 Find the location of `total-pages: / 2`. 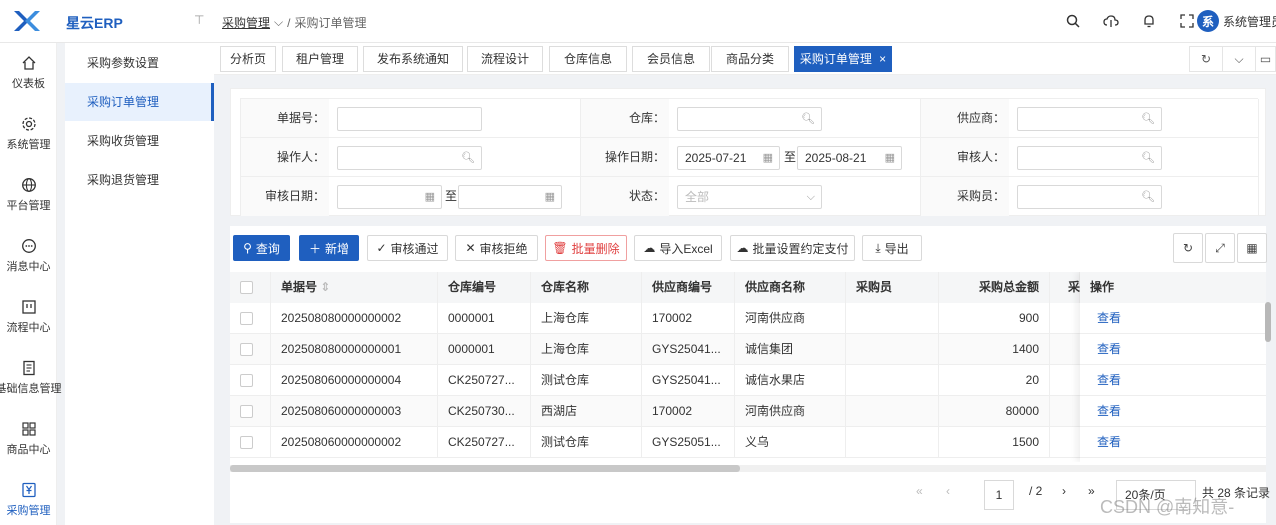

total-pages: / 2 is located at coordinates (1036, 491).